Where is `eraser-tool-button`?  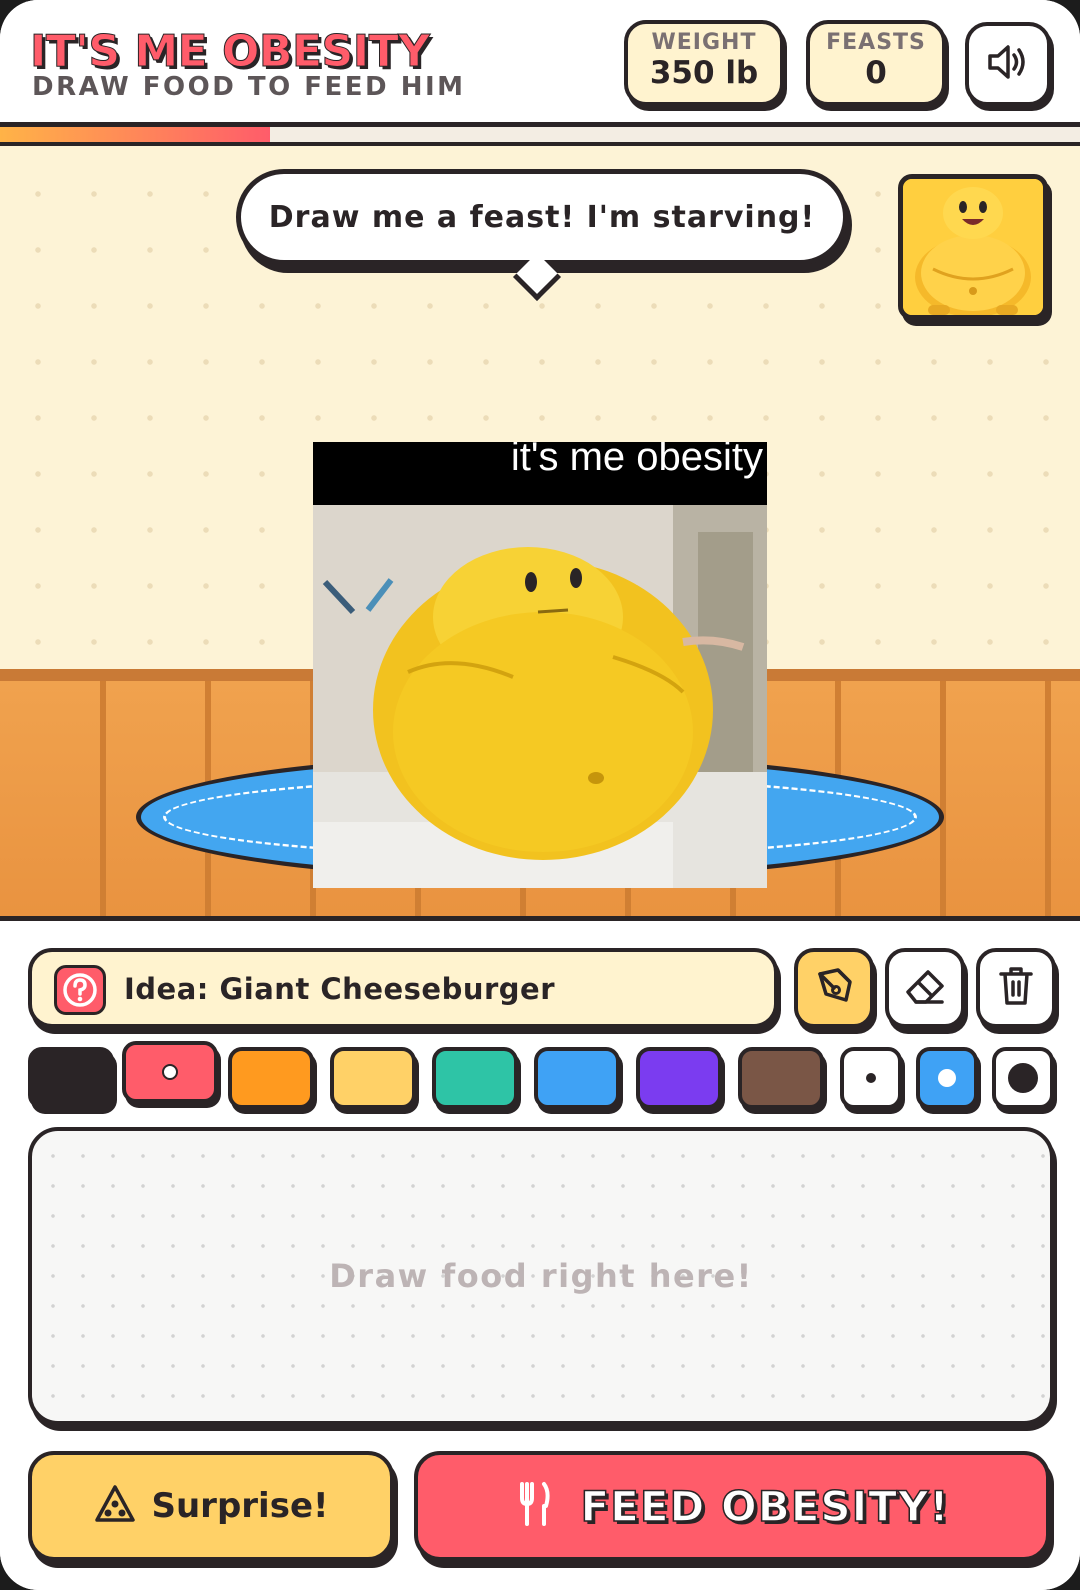 eraser-tool-button is located at coordinates (925, 988).